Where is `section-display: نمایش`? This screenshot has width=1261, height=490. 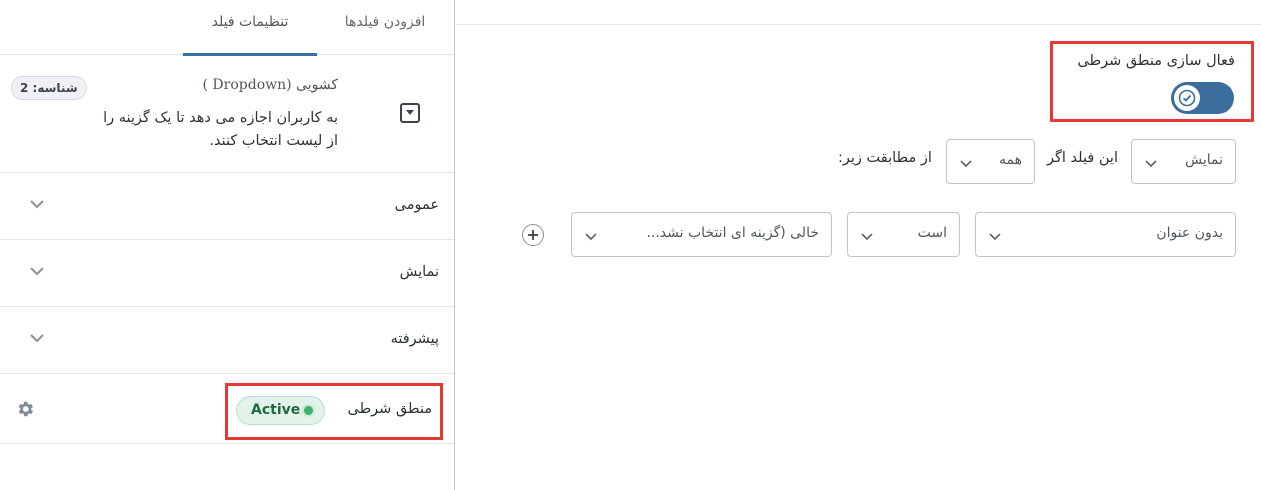
section-display: نمایش is located at coordinates (227, 273).